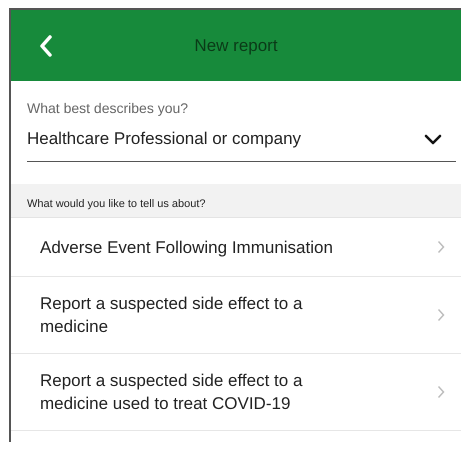  I want to click on field-label: What best describes you?, so click(107, 108).